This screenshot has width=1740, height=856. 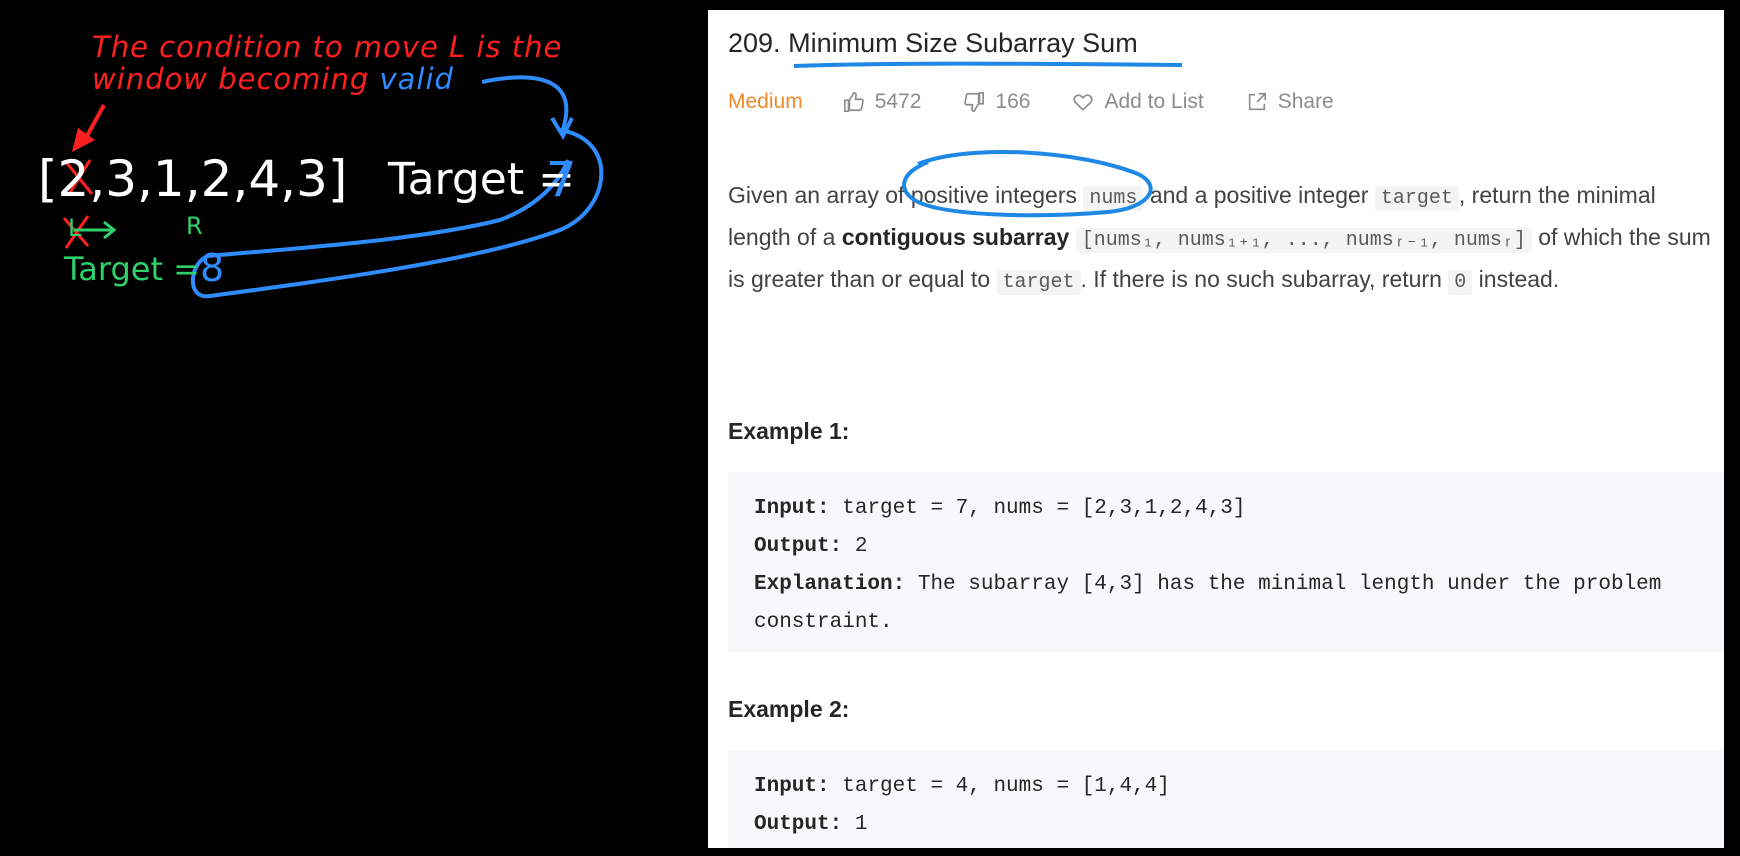 I want to click on note-window-text: window becoming, so click(x=231, y=79).